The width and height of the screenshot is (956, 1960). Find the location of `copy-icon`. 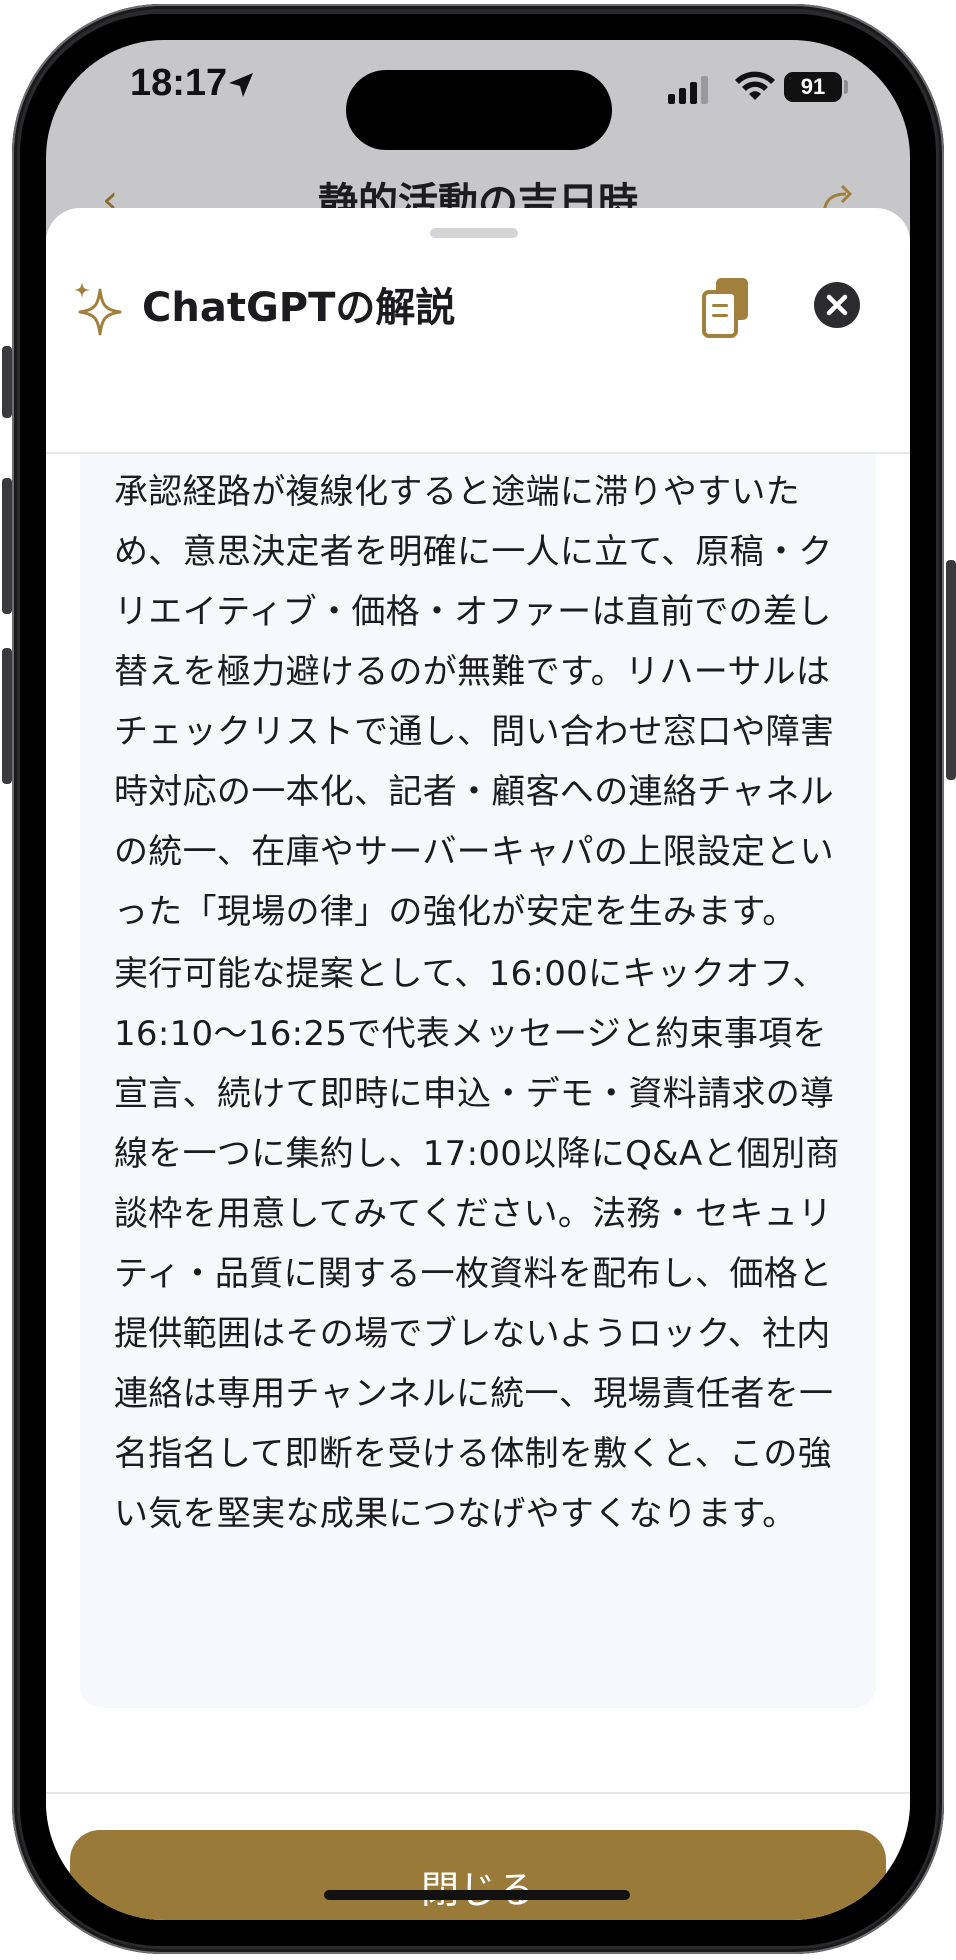

copy-icon is located at coordinates (726, 307).